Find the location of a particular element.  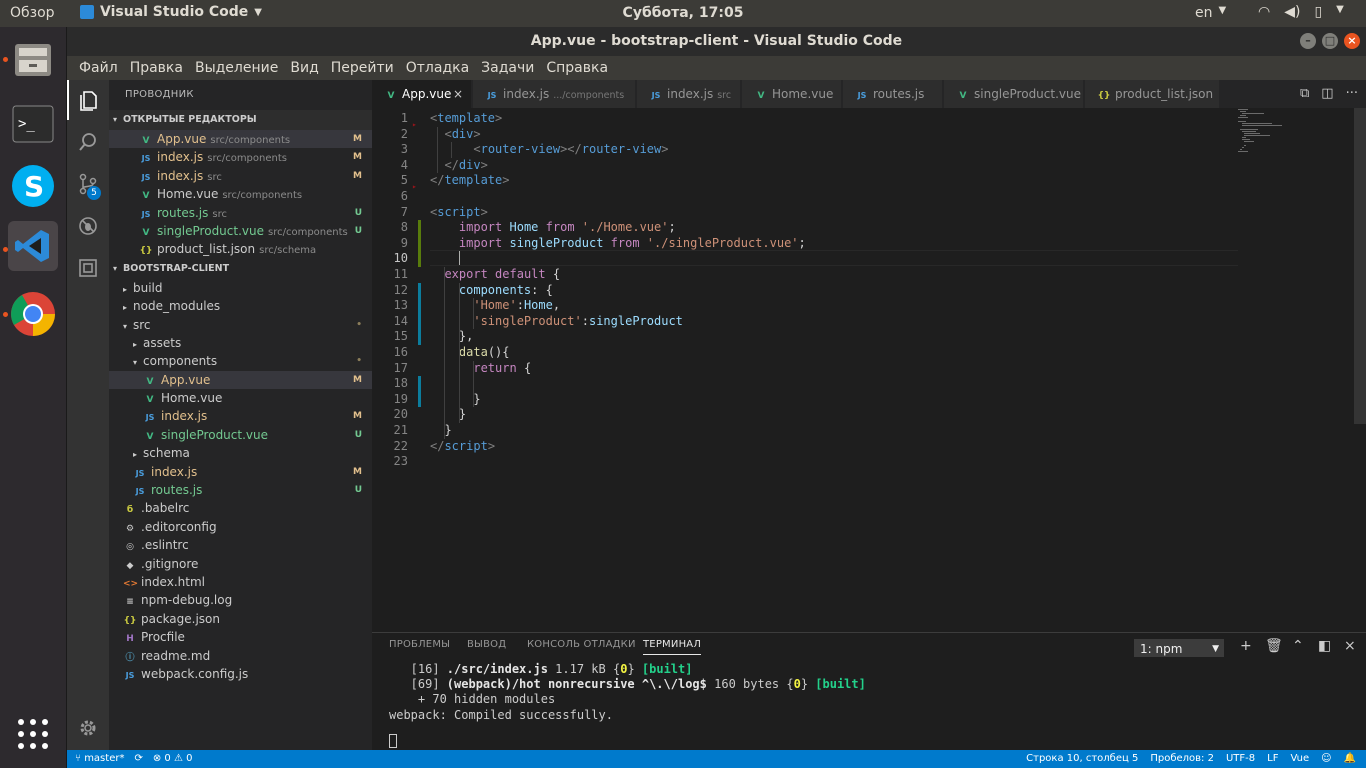

file-name: .editorconfig is located at coordinates (179, 526).